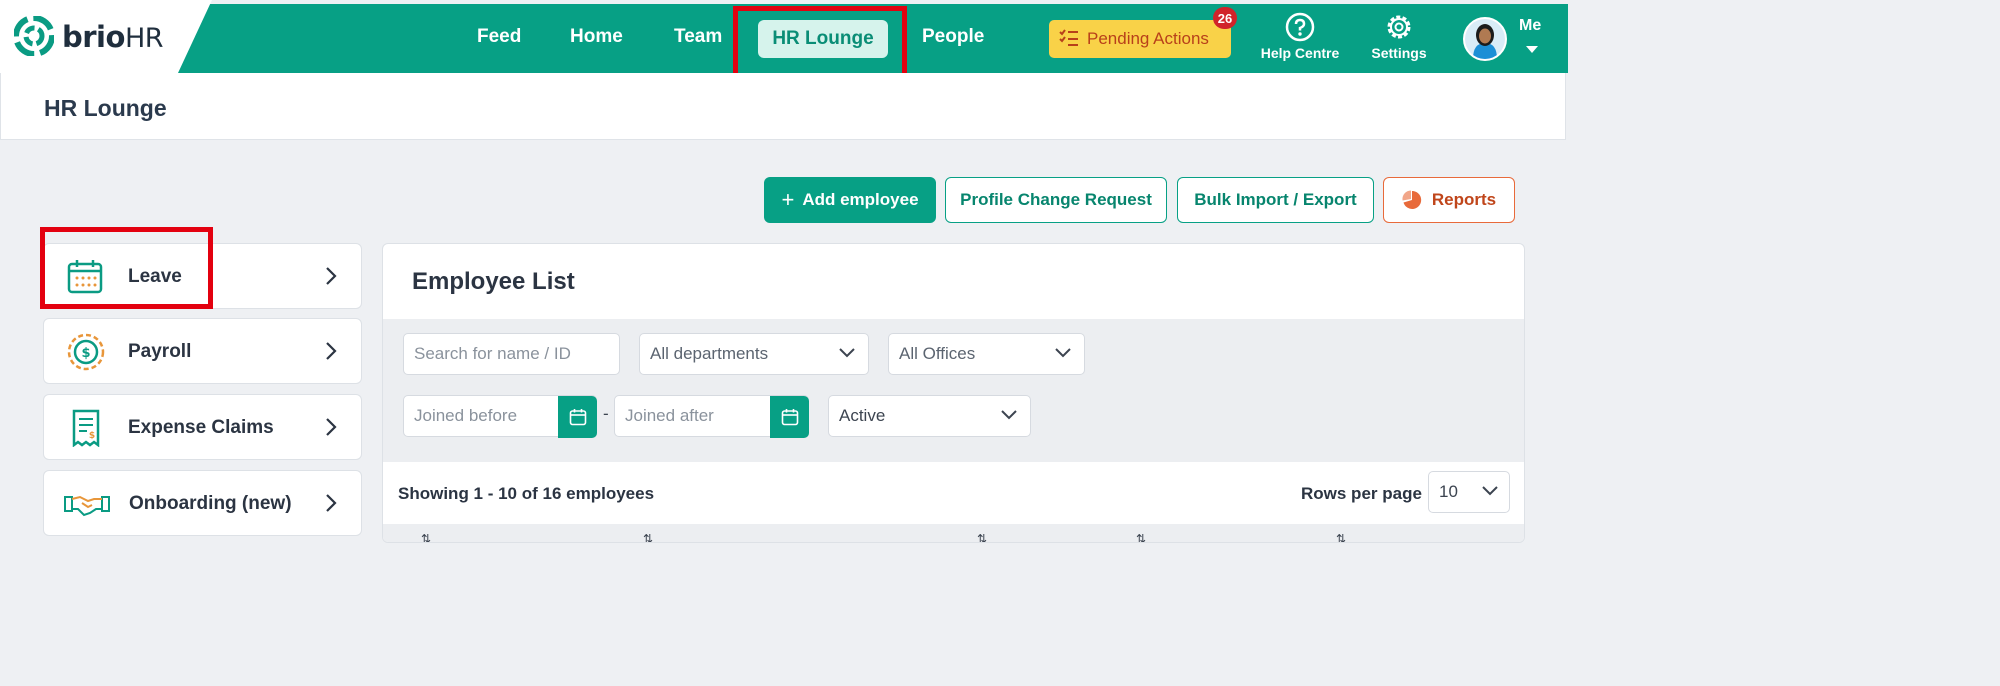 This screenshot has height=686, width=2000. I want to click on user-avatar-icon, so click(1485, 39).